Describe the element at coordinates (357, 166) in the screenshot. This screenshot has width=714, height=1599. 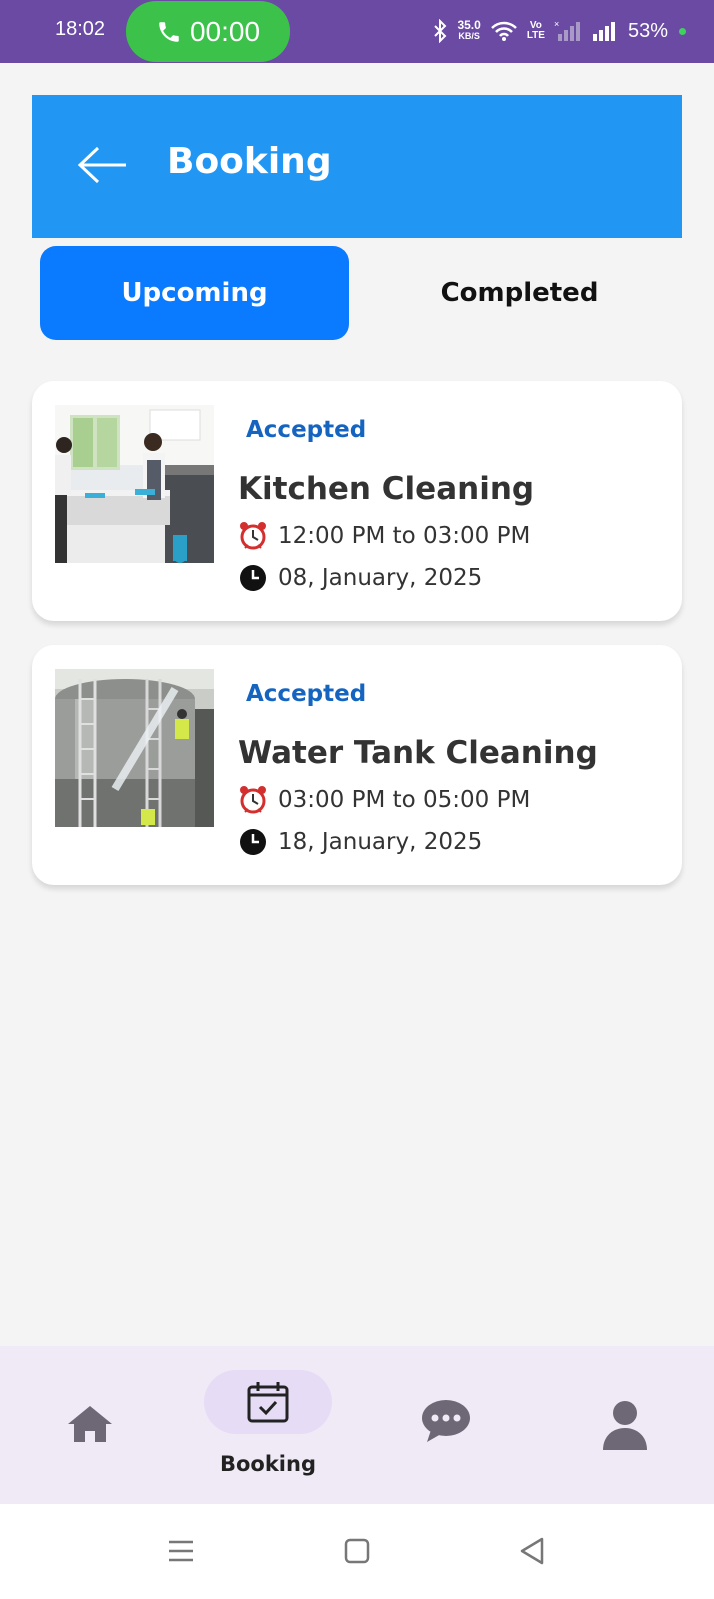
I see `app-header: Booking` at that location.